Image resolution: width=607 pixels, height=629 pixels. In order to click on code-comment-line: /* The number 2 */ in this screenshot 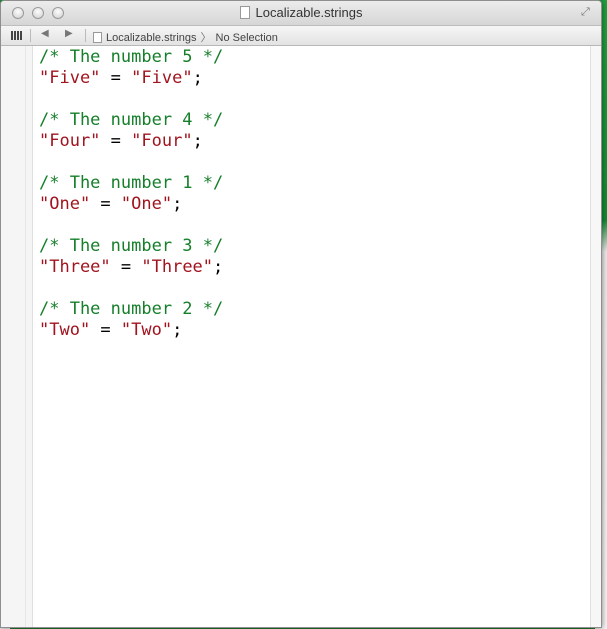, I will do `click(131, 309)`.